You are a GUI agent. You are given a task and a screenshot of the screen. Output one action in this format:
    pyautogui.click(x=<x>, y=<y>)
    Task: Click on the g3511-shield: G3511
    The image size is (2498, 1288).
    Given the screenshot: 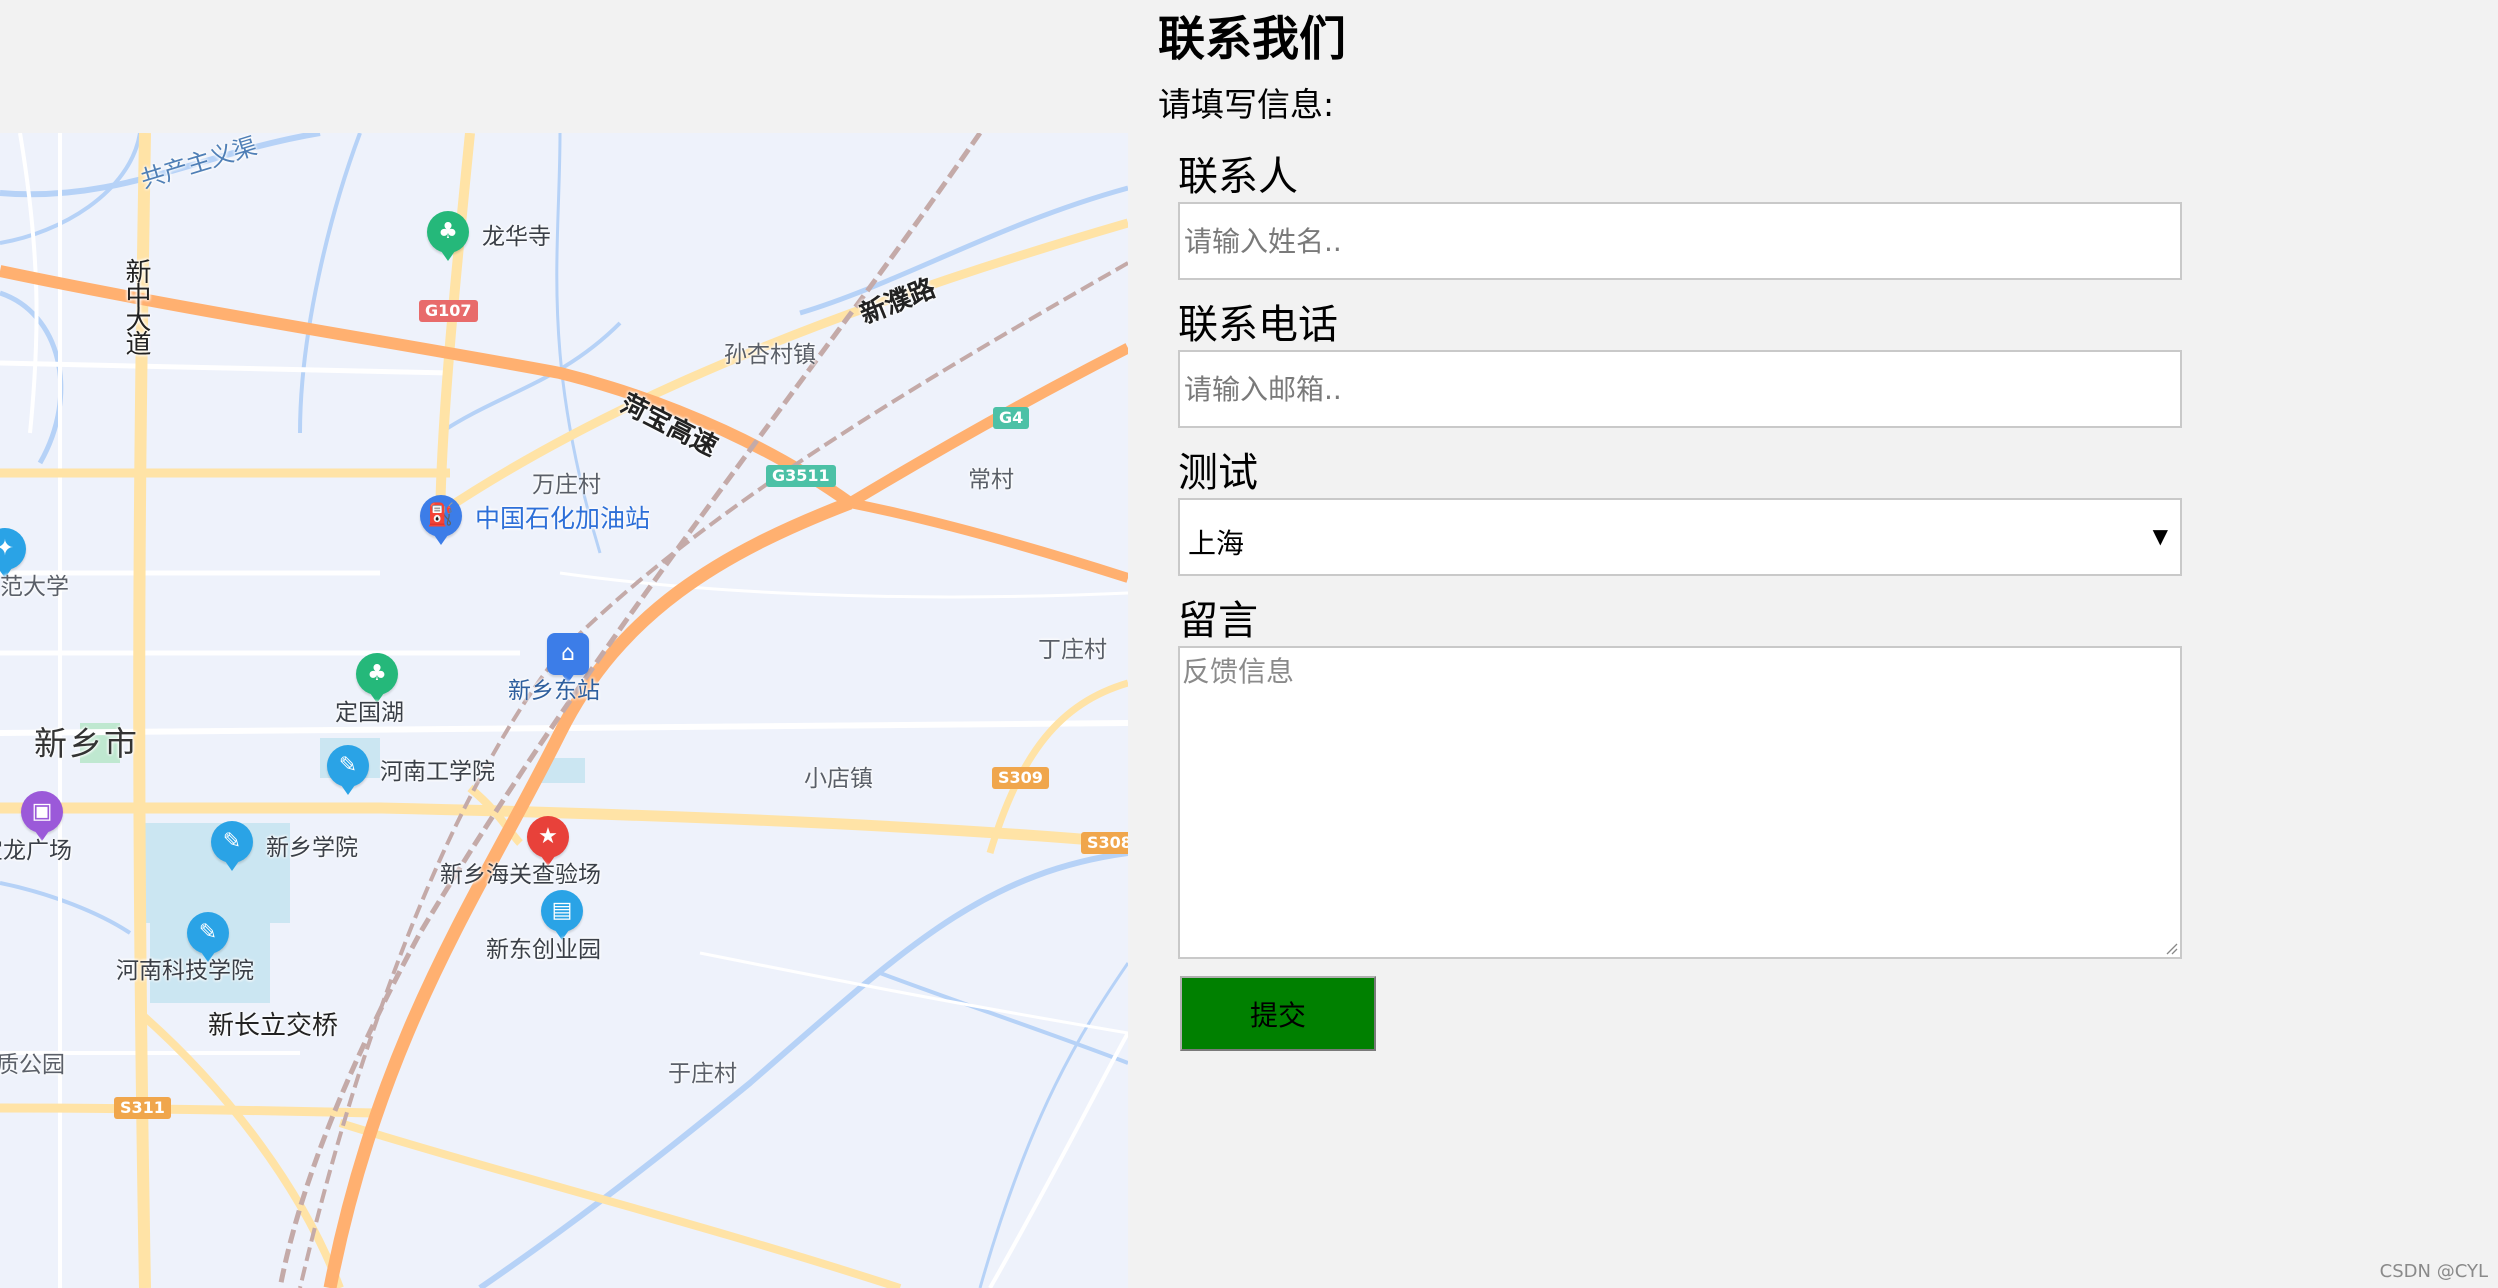 What is the action you would take?
    pyautogui.click(x=801, y=476)
    